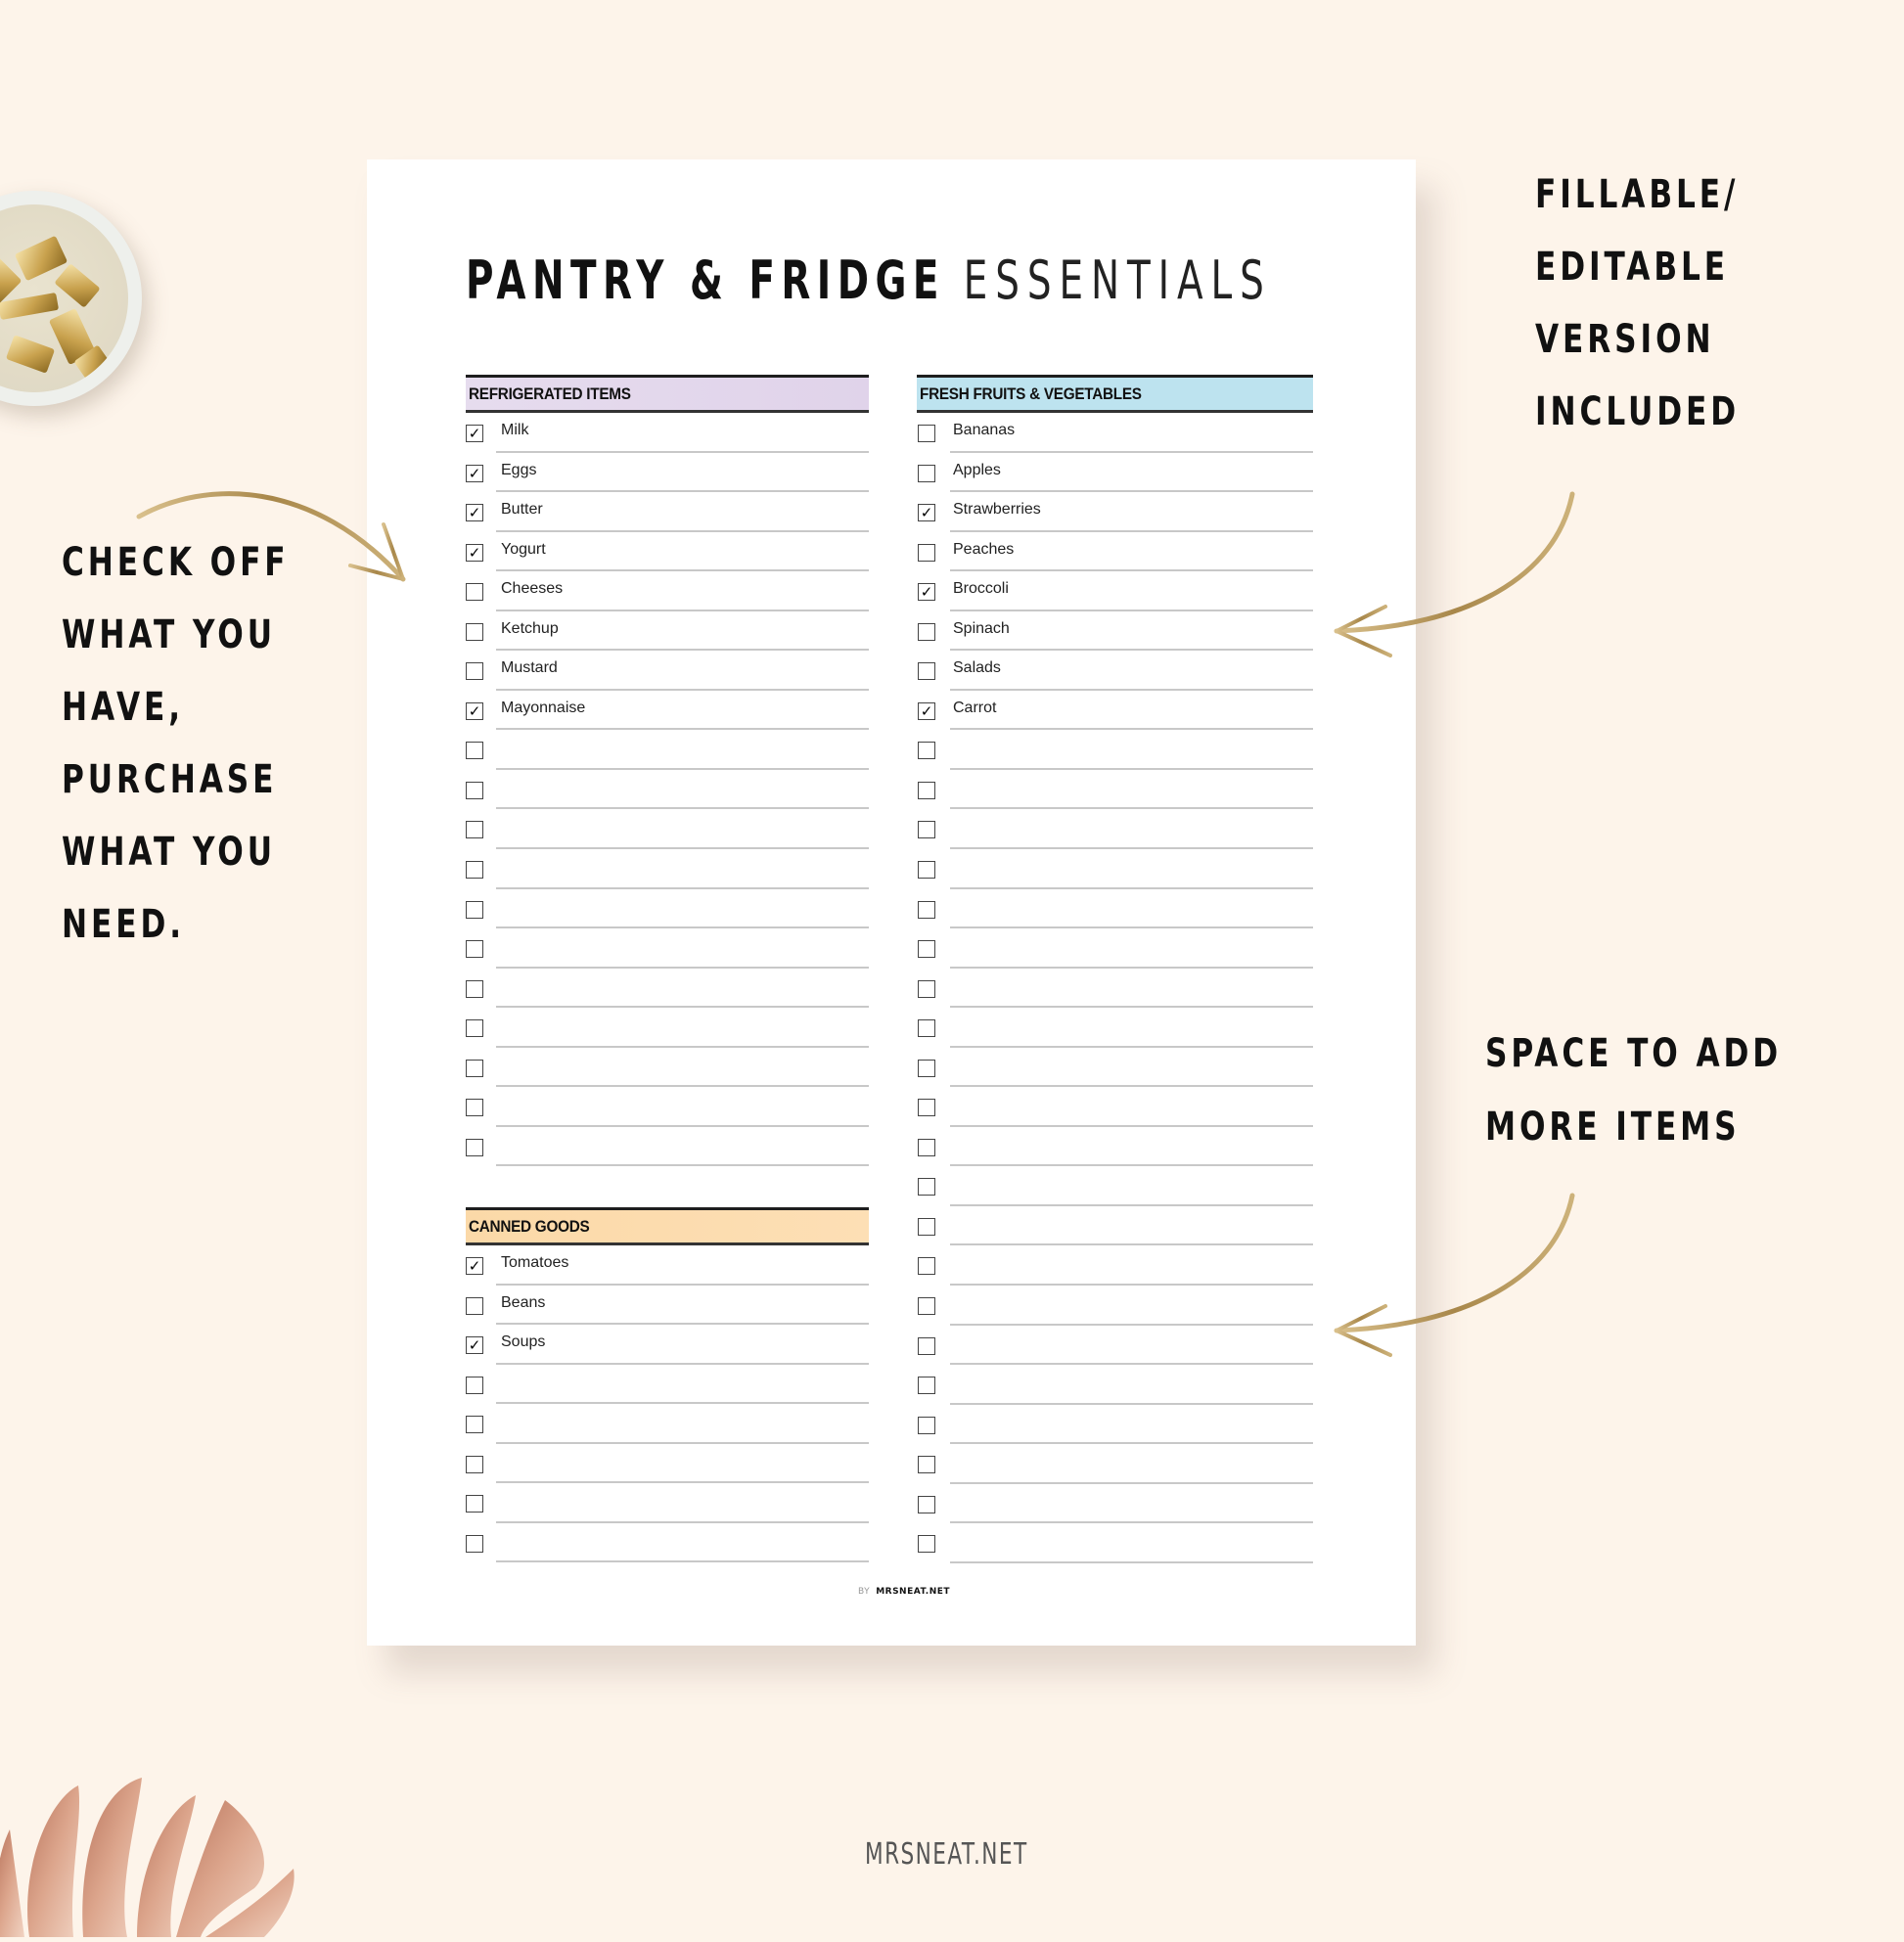 This screenshot has height=1942, width=1904. What do you see at coordinates (1454, 574) in the screenshot?
I see `right-top-arrow-icon` at bounding box center [1454, 574].